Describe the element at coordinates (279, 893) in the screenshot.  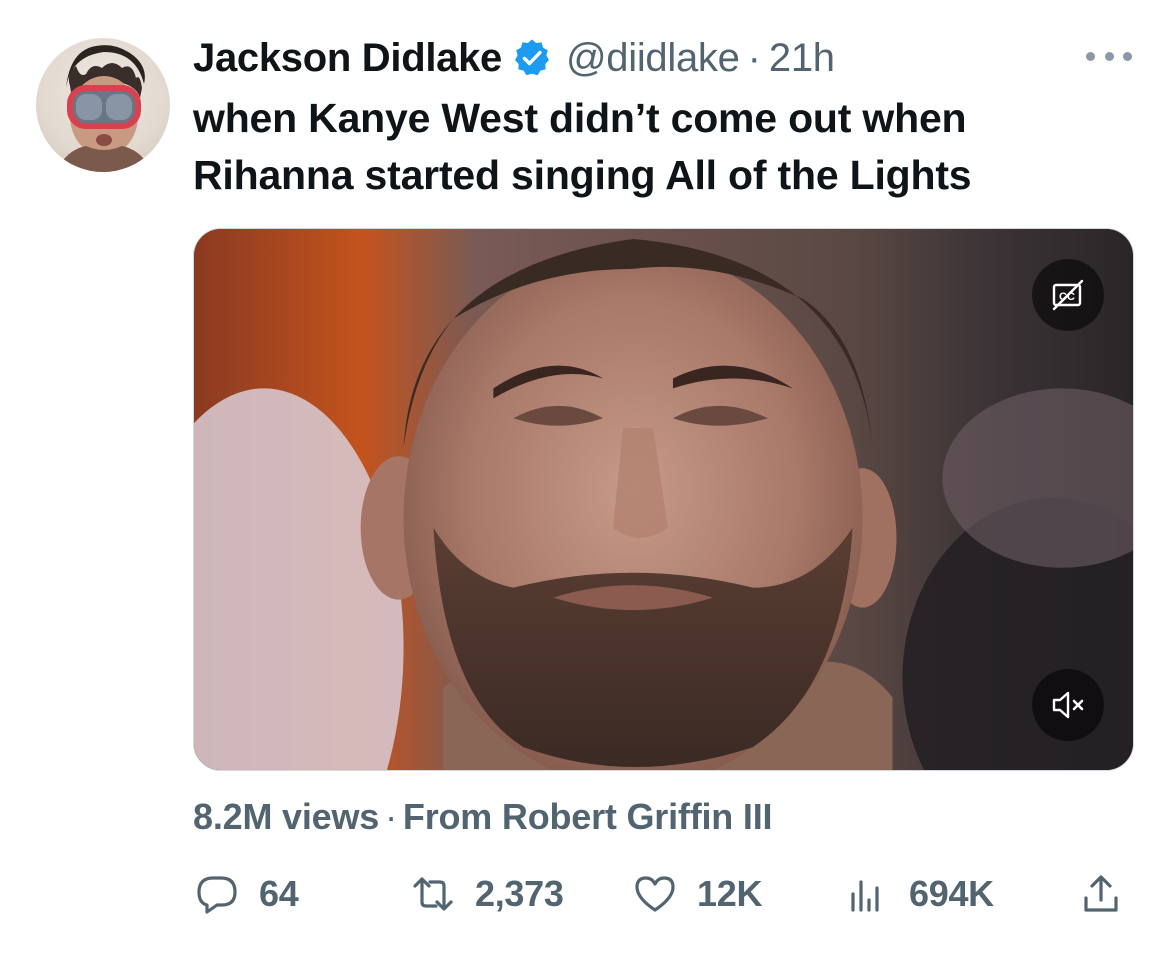
I see `reply-count: 64` at that location.